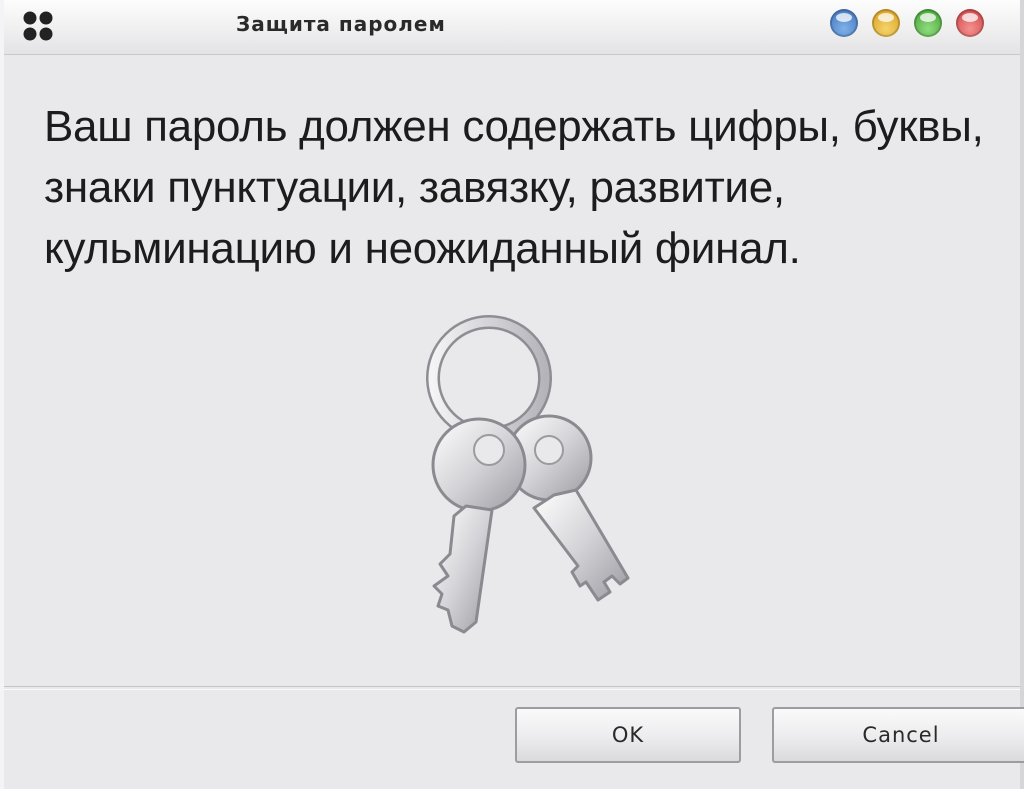 The height and width of the screenshot is (789, 1024). What do you see at coordinates (38, 26) in the screenshot?
I see `clover-icon` at bounding box center [38, 26].